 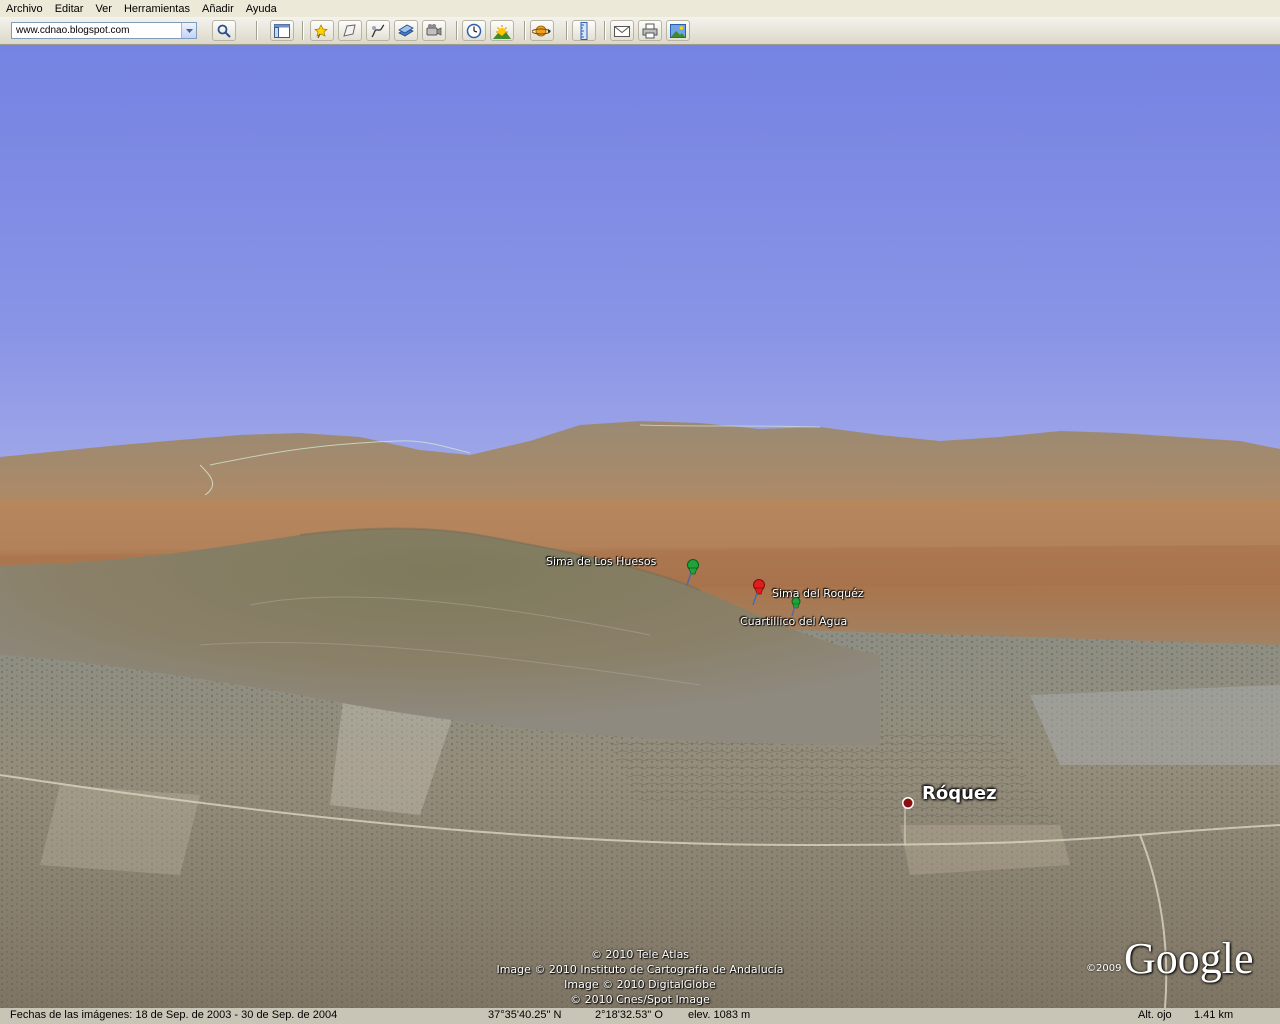 I want to click on menu-editar: Editar, so click(x=69, y=9).